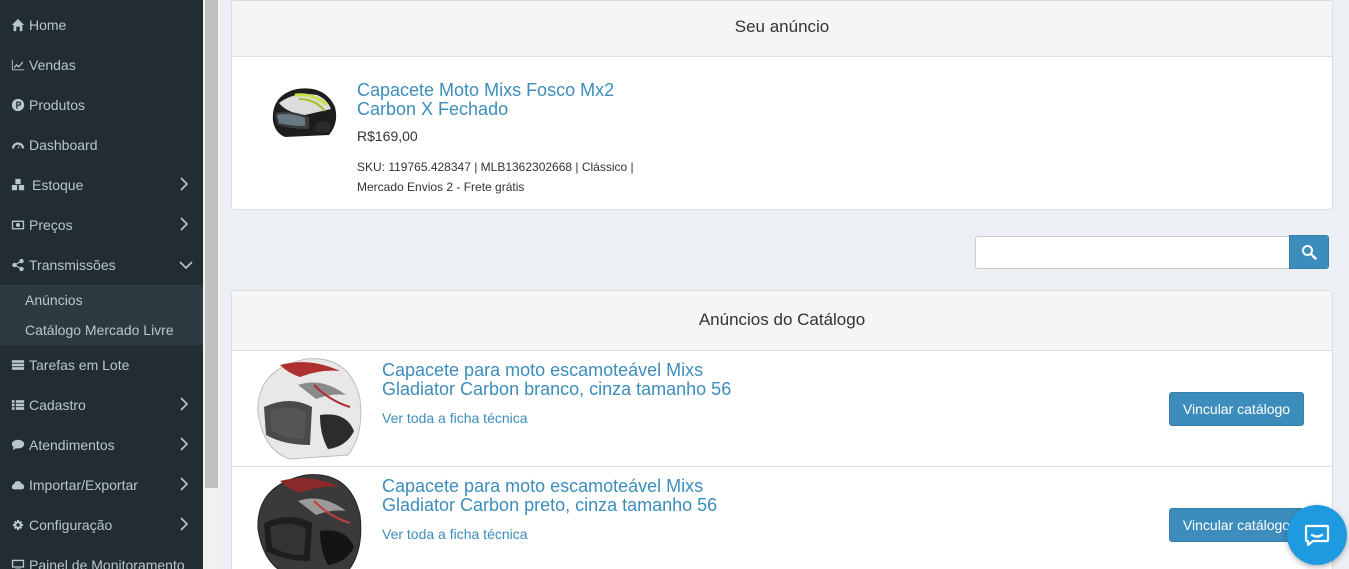 The width and height of the screenshot is (1349, 569). What do you see at coordinates (101, 315) in the screenshot?
I see `submenu-transmissoes: Anúncios Catálogo Mercado Livre` at bounding box center [101, 315].